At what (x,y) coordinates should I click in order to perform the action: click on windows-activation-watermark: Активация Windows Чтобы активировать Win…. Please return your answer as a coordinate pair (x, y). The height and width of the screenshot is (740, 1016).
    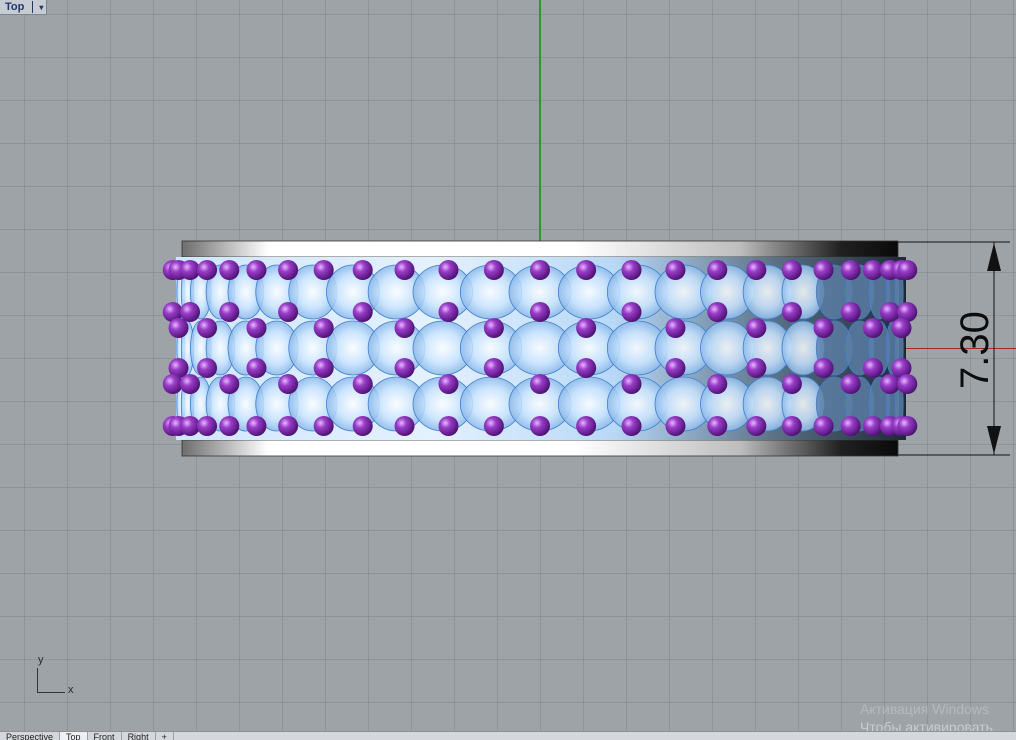
    Looking at the image, I should click on (938, 715).